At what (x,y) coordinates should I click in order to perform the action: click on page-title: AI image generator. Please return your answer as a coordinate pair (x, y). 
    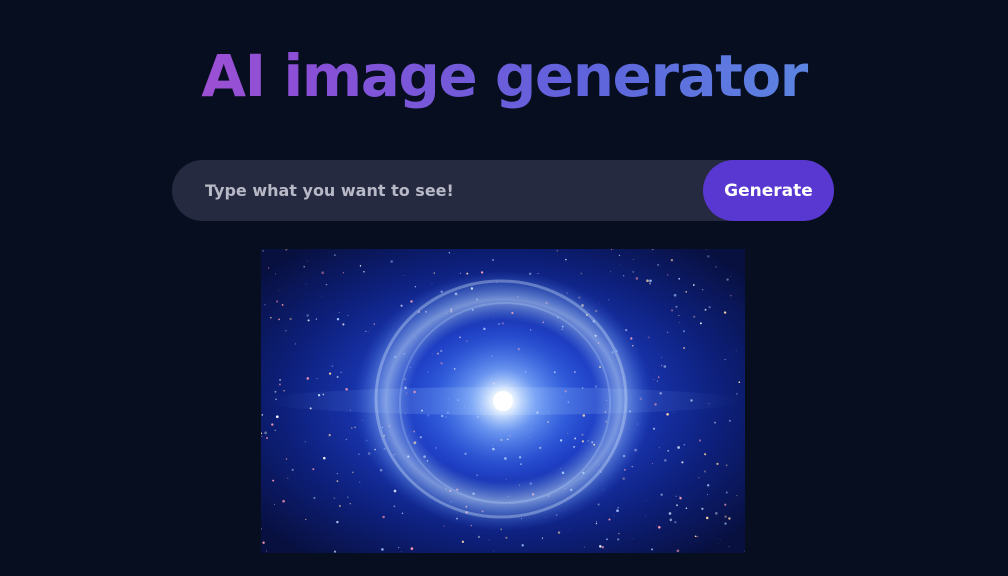
    Looking at the image, I should click on (504, 76).